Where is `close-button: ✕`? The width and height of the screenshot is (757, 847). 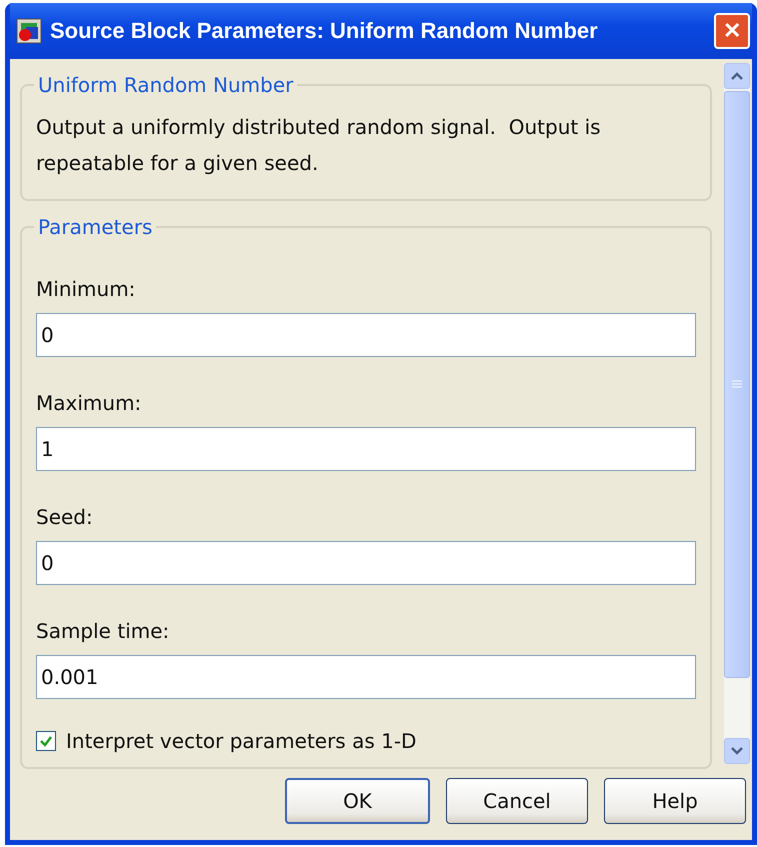 close-button: ✕ is located at coordinates (732, 31).